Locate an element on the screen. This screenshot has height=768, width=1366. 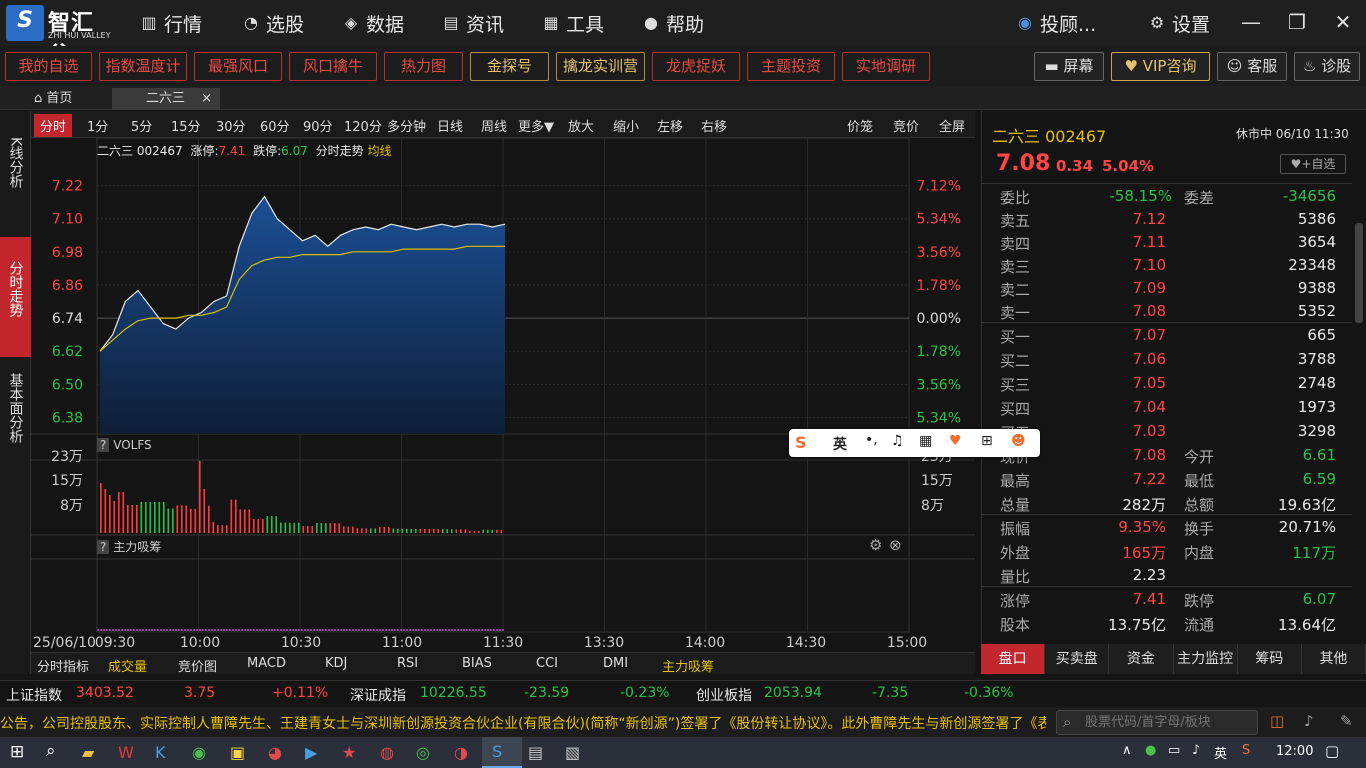
ind-main-force: 主力吸筹 is located at coordinates (688, 665).